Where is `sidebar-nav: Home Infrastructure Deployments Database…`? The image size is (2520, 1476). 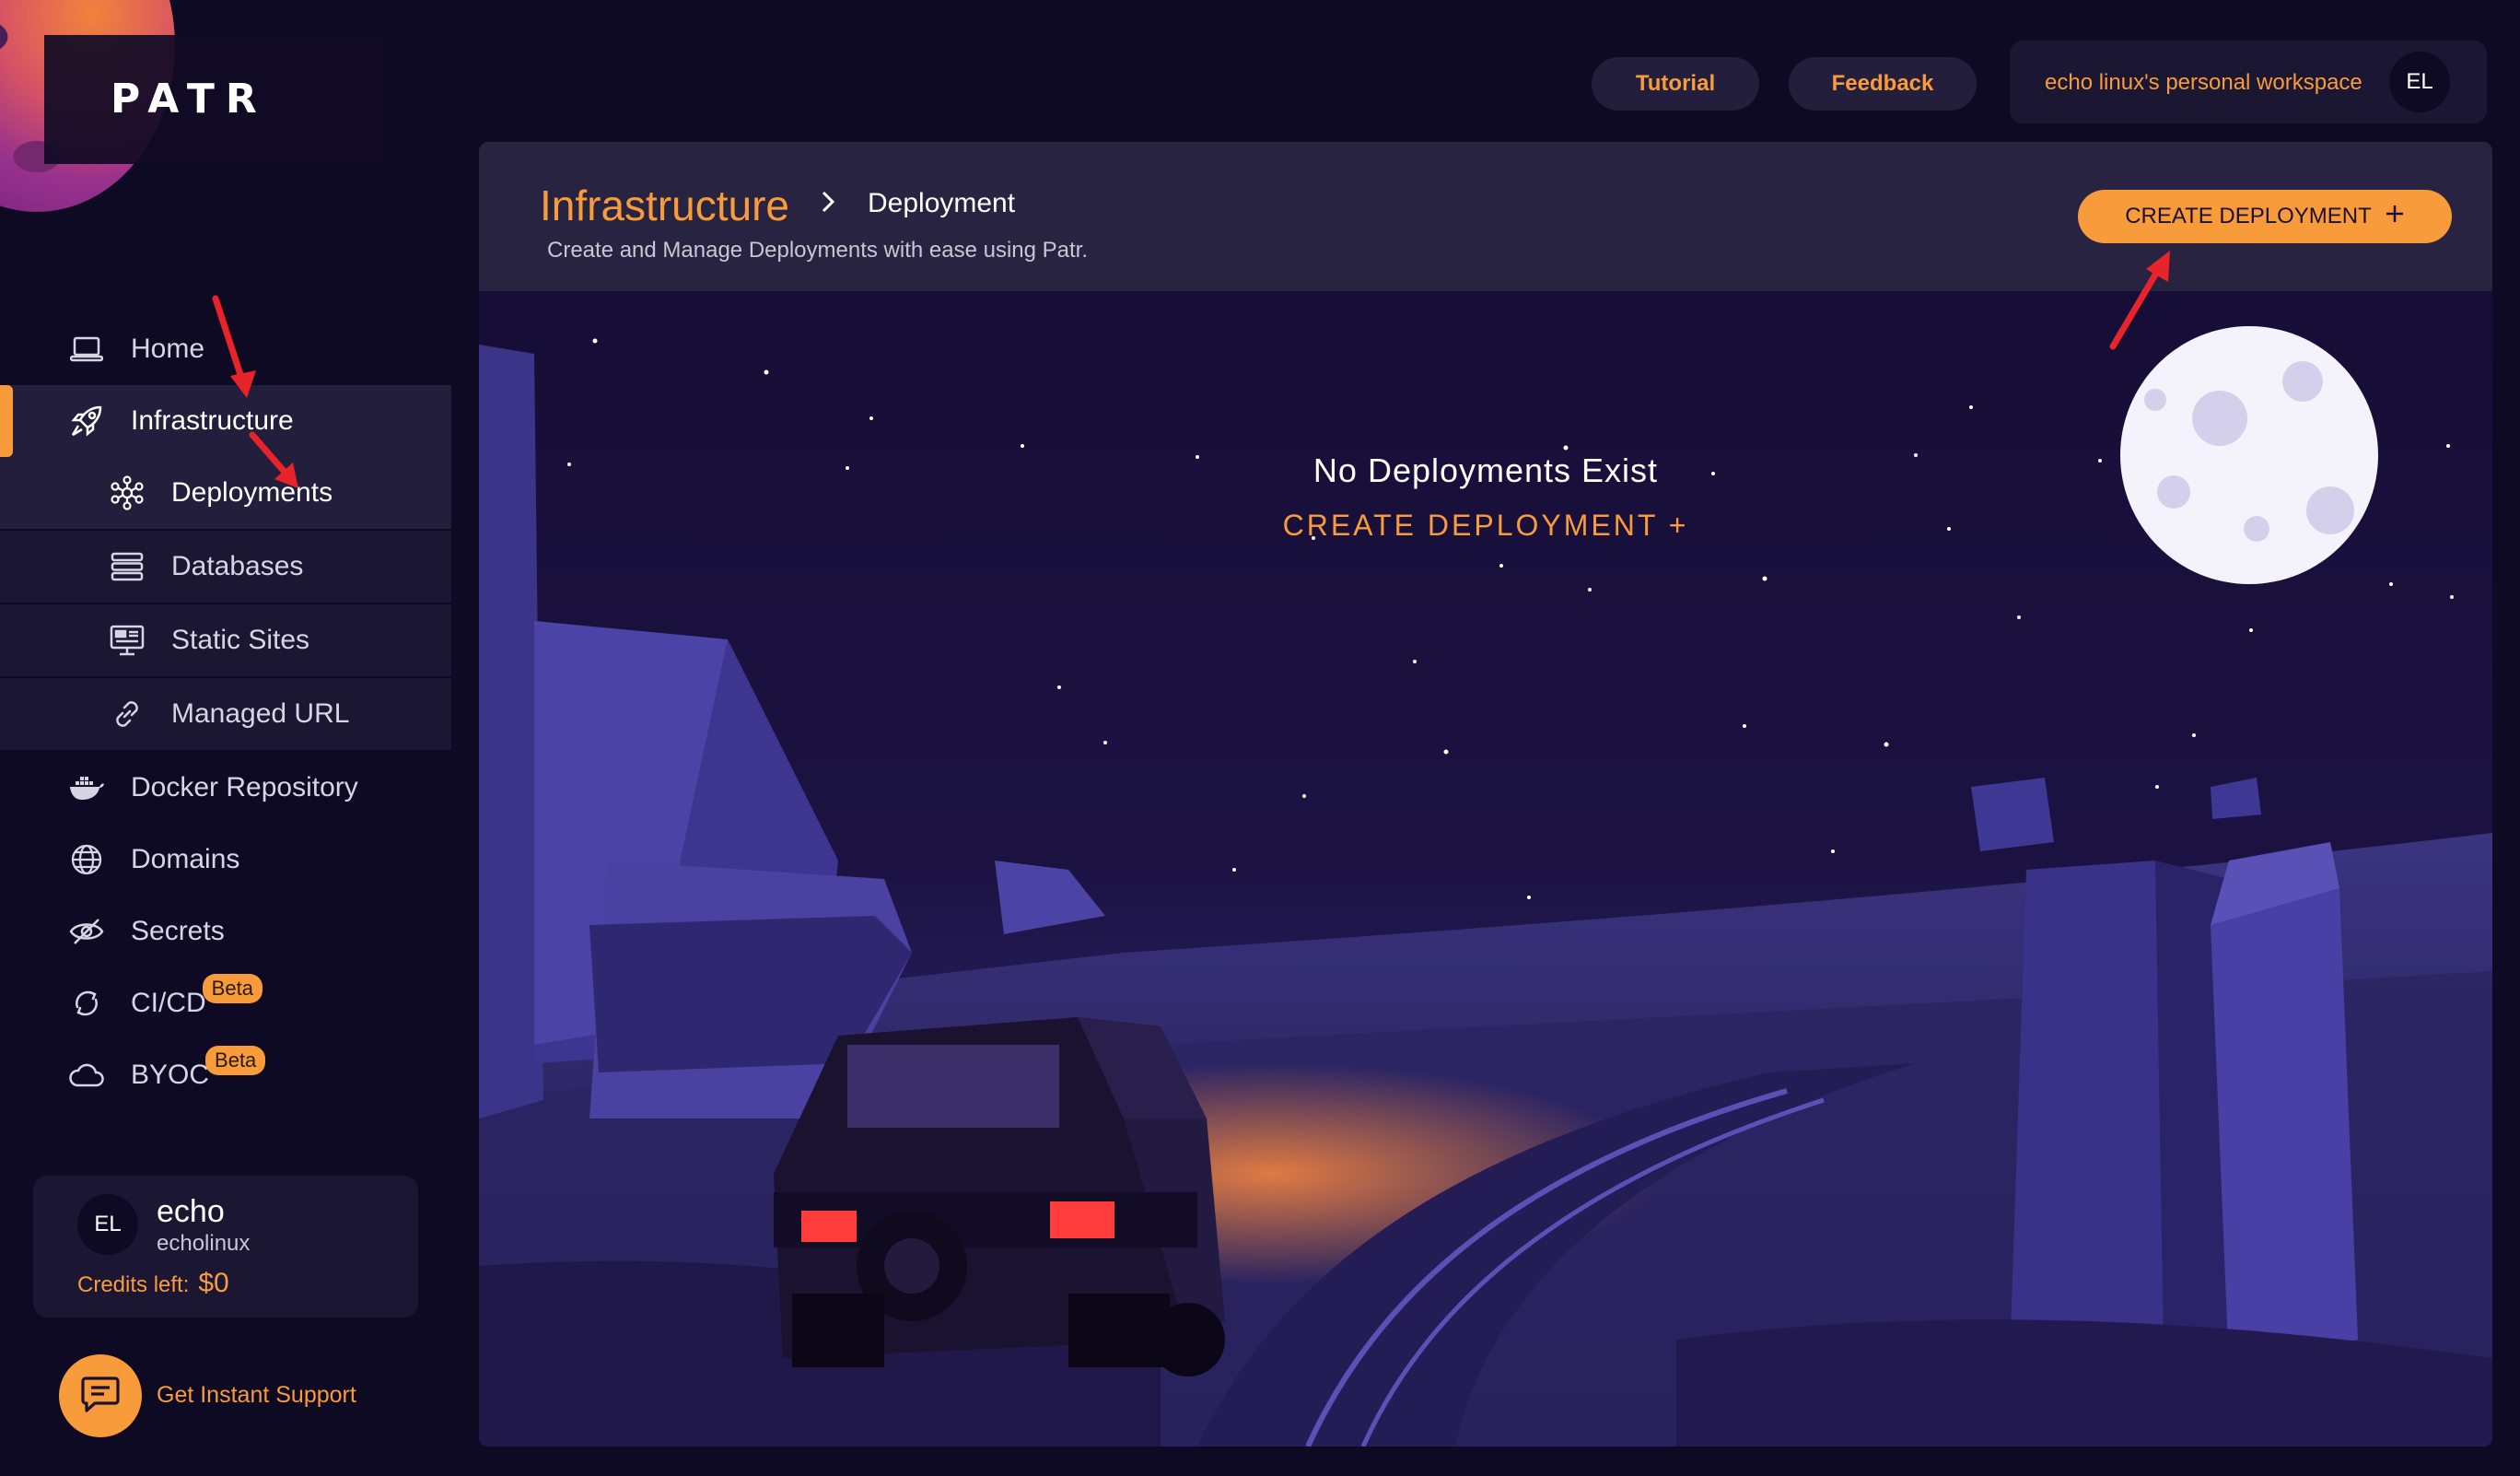
sidebar-nav: Home Infrastructure Deployments Database… is located at coordinates (225, 712).